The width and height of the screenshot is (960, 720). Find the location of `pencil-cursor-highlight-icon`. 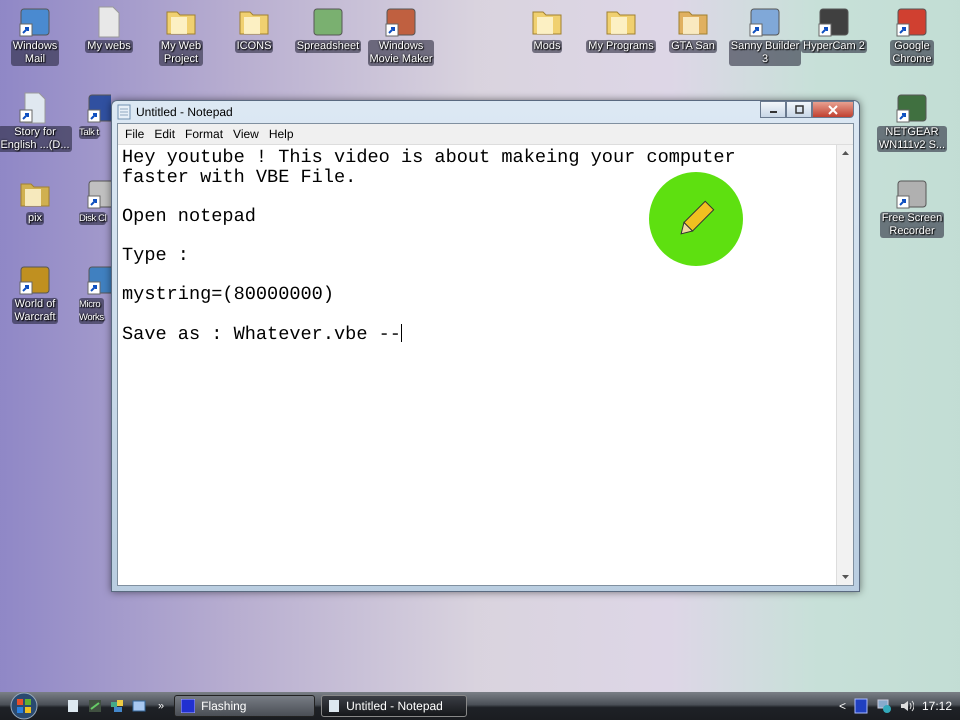

pencil-cursor-highlight-icon is located at coordinates (696, 219).